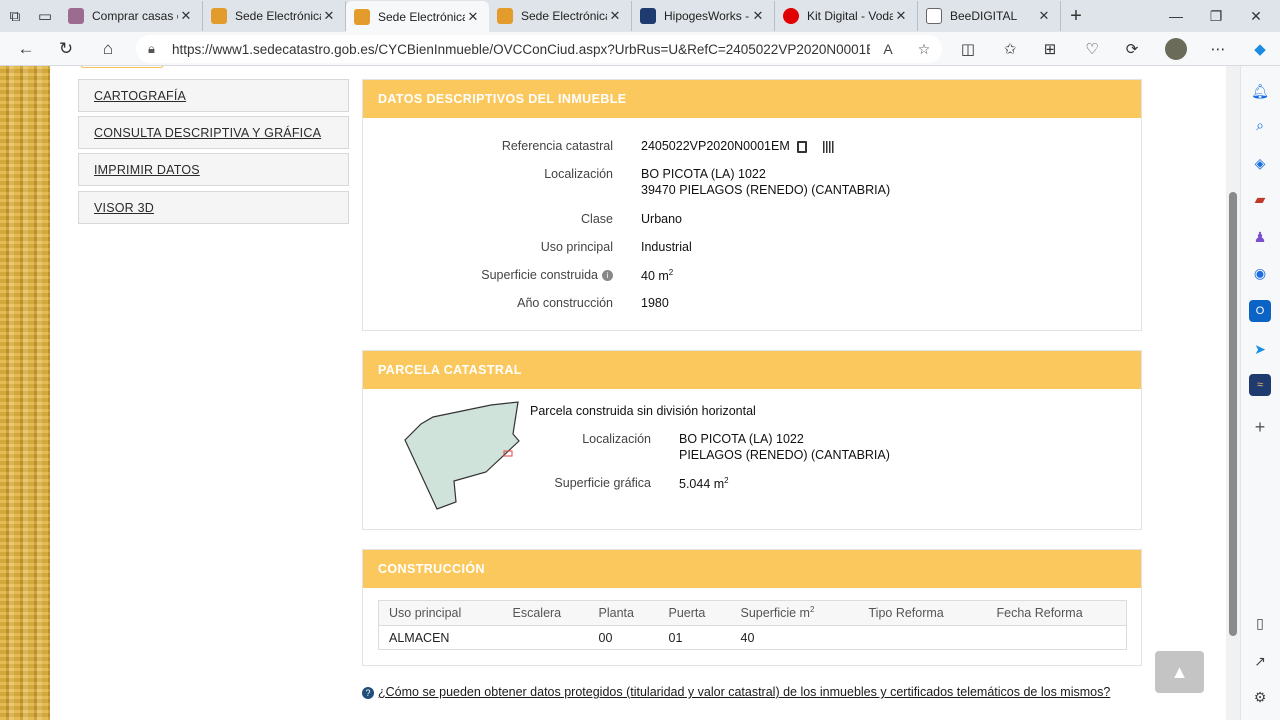 This screenshot has height=720, width=1280. Describe the element at coordinates (655, 303) in the screenshot. I see `anio-value: 1980` at that location.